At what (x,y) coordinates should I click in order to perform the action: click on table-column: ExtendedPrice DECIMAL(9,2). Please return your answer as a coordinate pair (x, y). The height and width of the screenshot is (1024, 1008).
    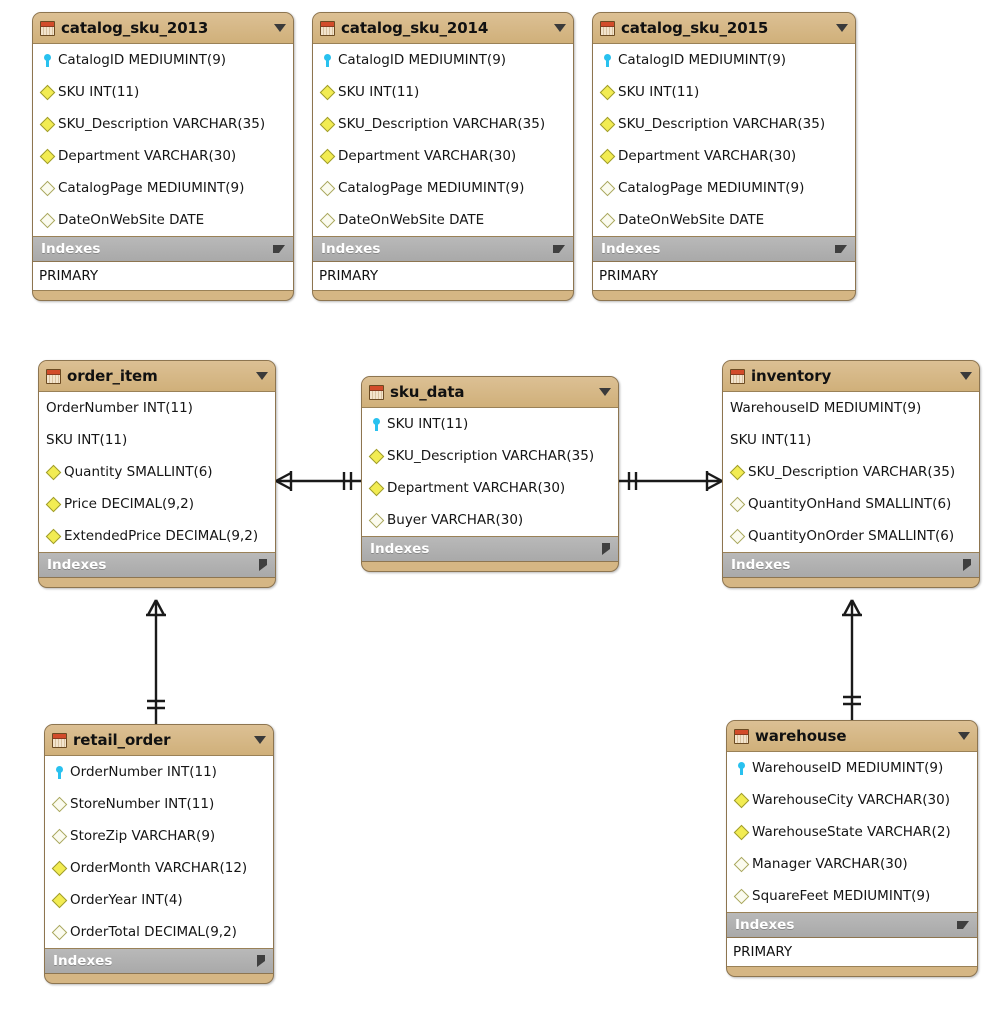
    Looking at the image, I should click on (157, 536).